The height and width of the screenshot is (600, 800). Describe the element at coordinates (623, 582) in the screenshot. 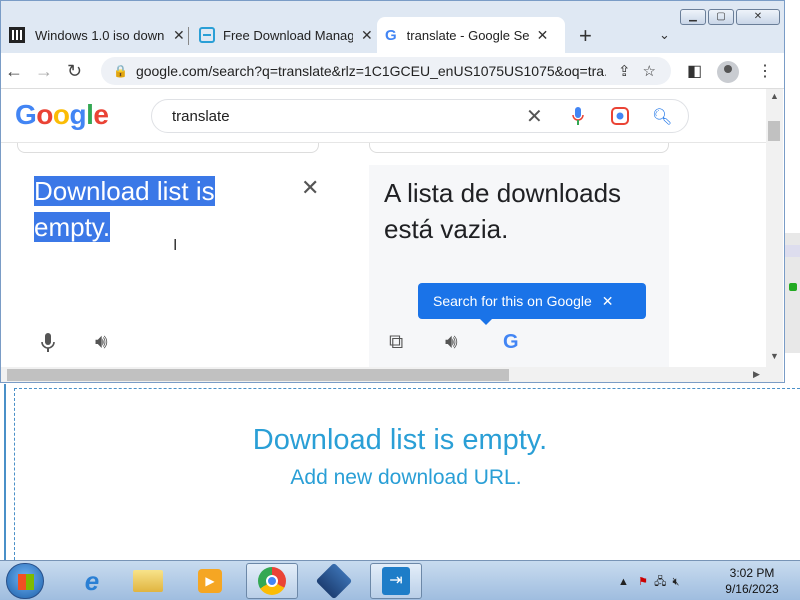

I see `show-hidden-icons: ▲` at that location.